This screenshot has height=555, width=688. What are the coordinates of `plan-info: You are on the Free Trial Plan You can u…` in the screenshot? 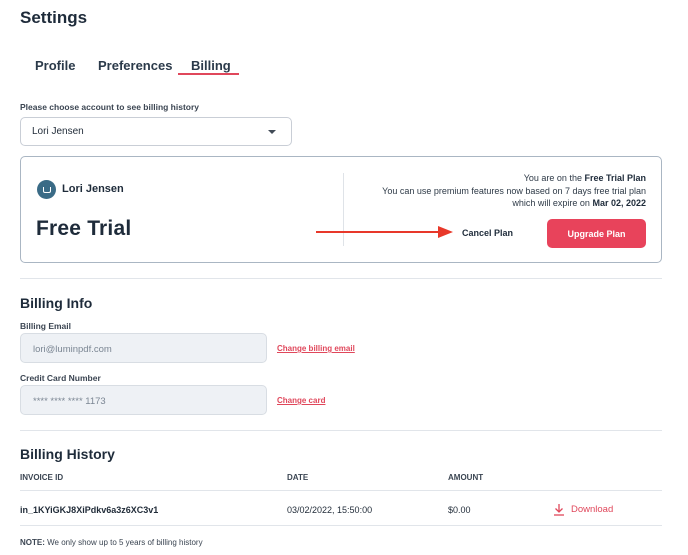 It's located at (496, 191).